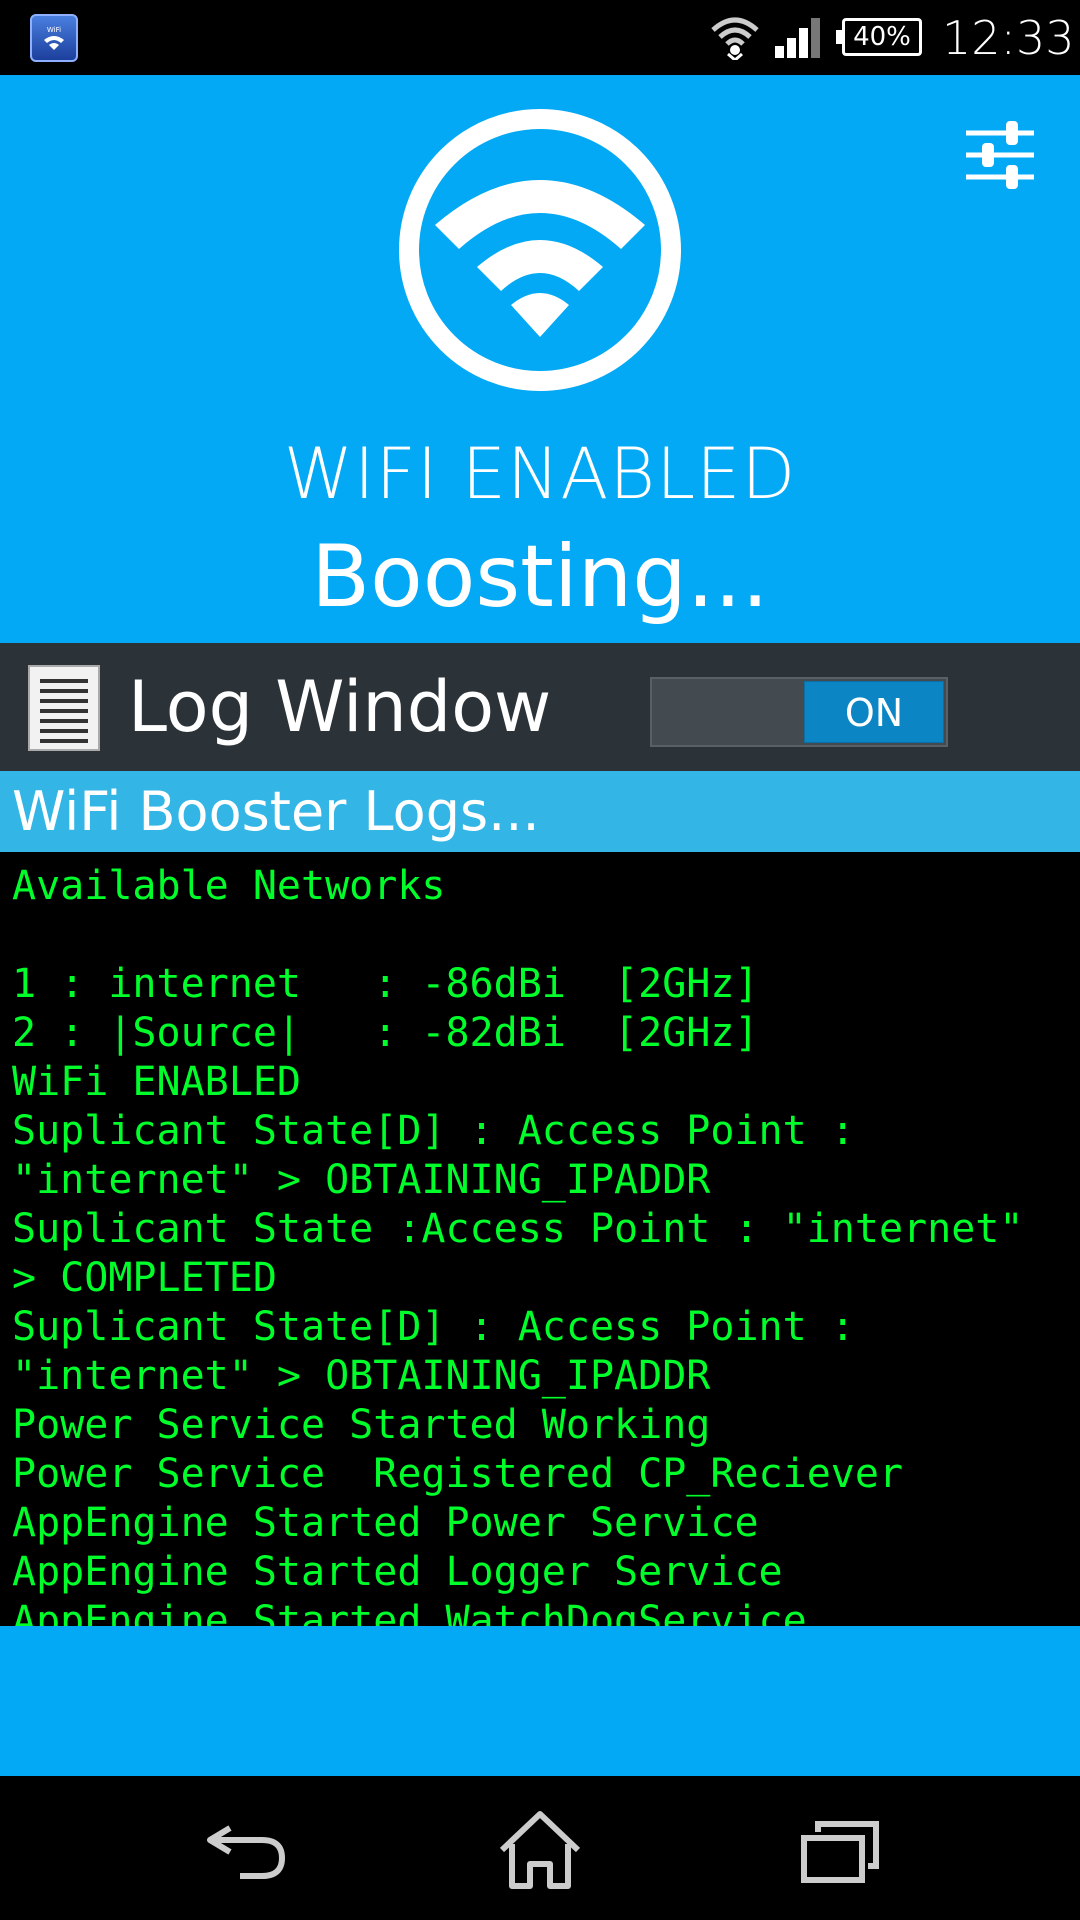 The width and height of the screenshot is (1080, 1920). What do you see at coordinates (340, 707) in the screenshot?
I see `log-window-title: Log Window` at bounding box center [340, 707].